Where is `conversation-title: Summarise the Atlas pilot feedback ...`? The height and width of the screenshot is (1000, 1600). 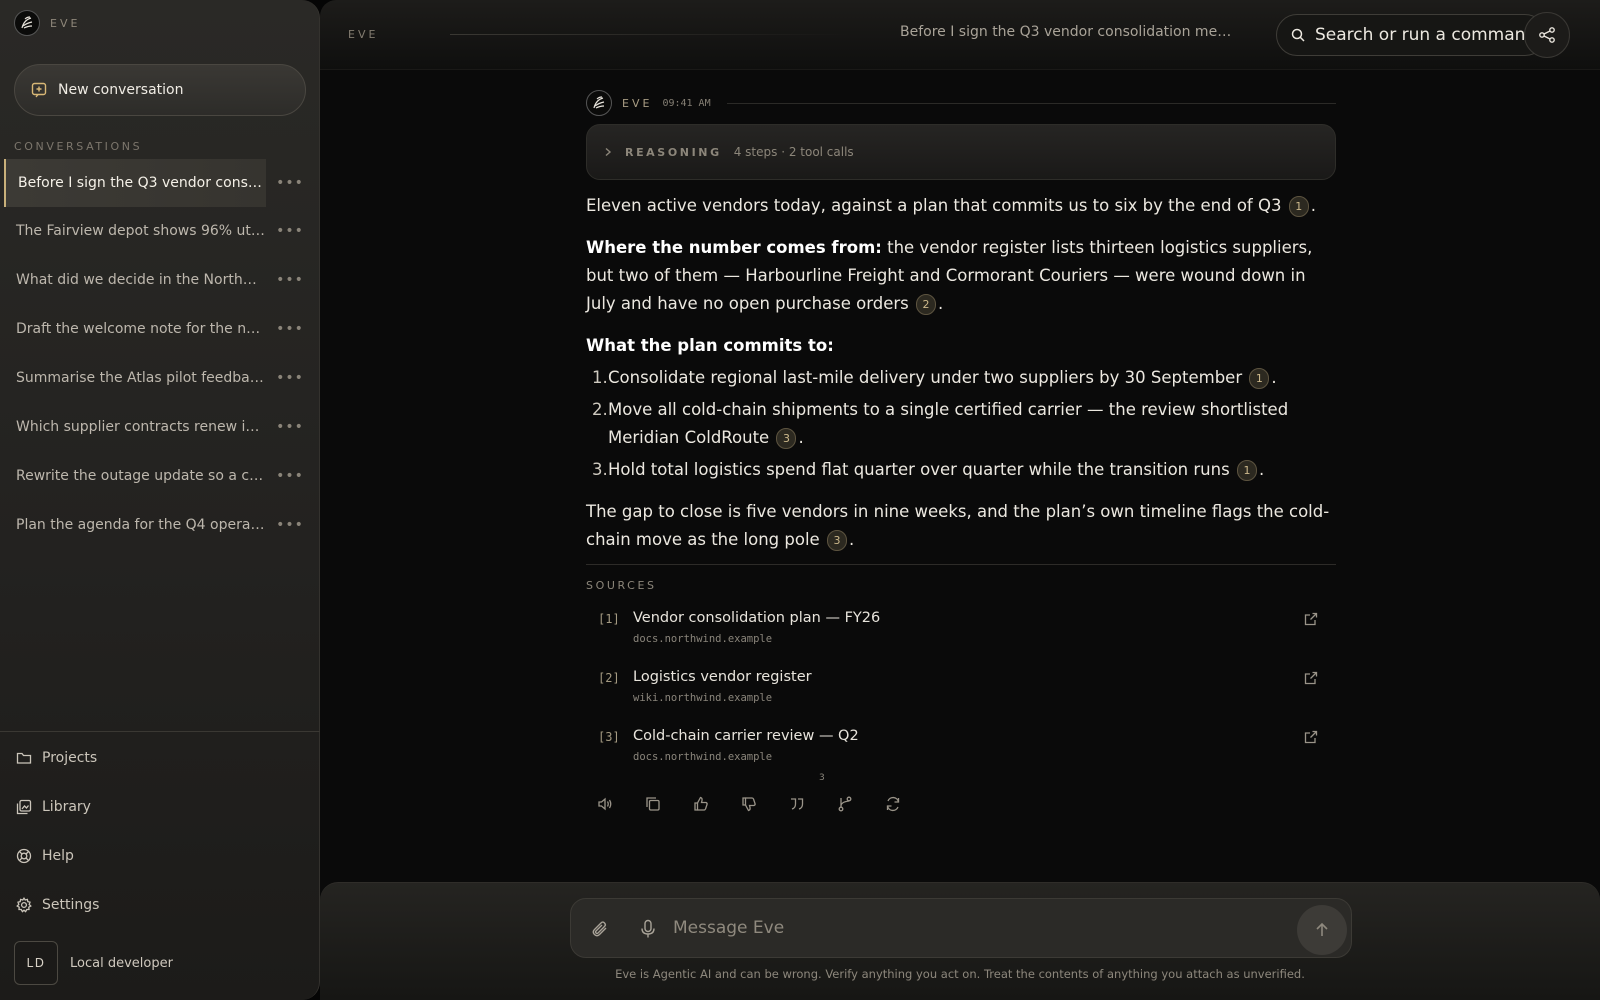 conversation-title: Summarise the Atlas pilot feedback ... is located at coordinates (141, 378).